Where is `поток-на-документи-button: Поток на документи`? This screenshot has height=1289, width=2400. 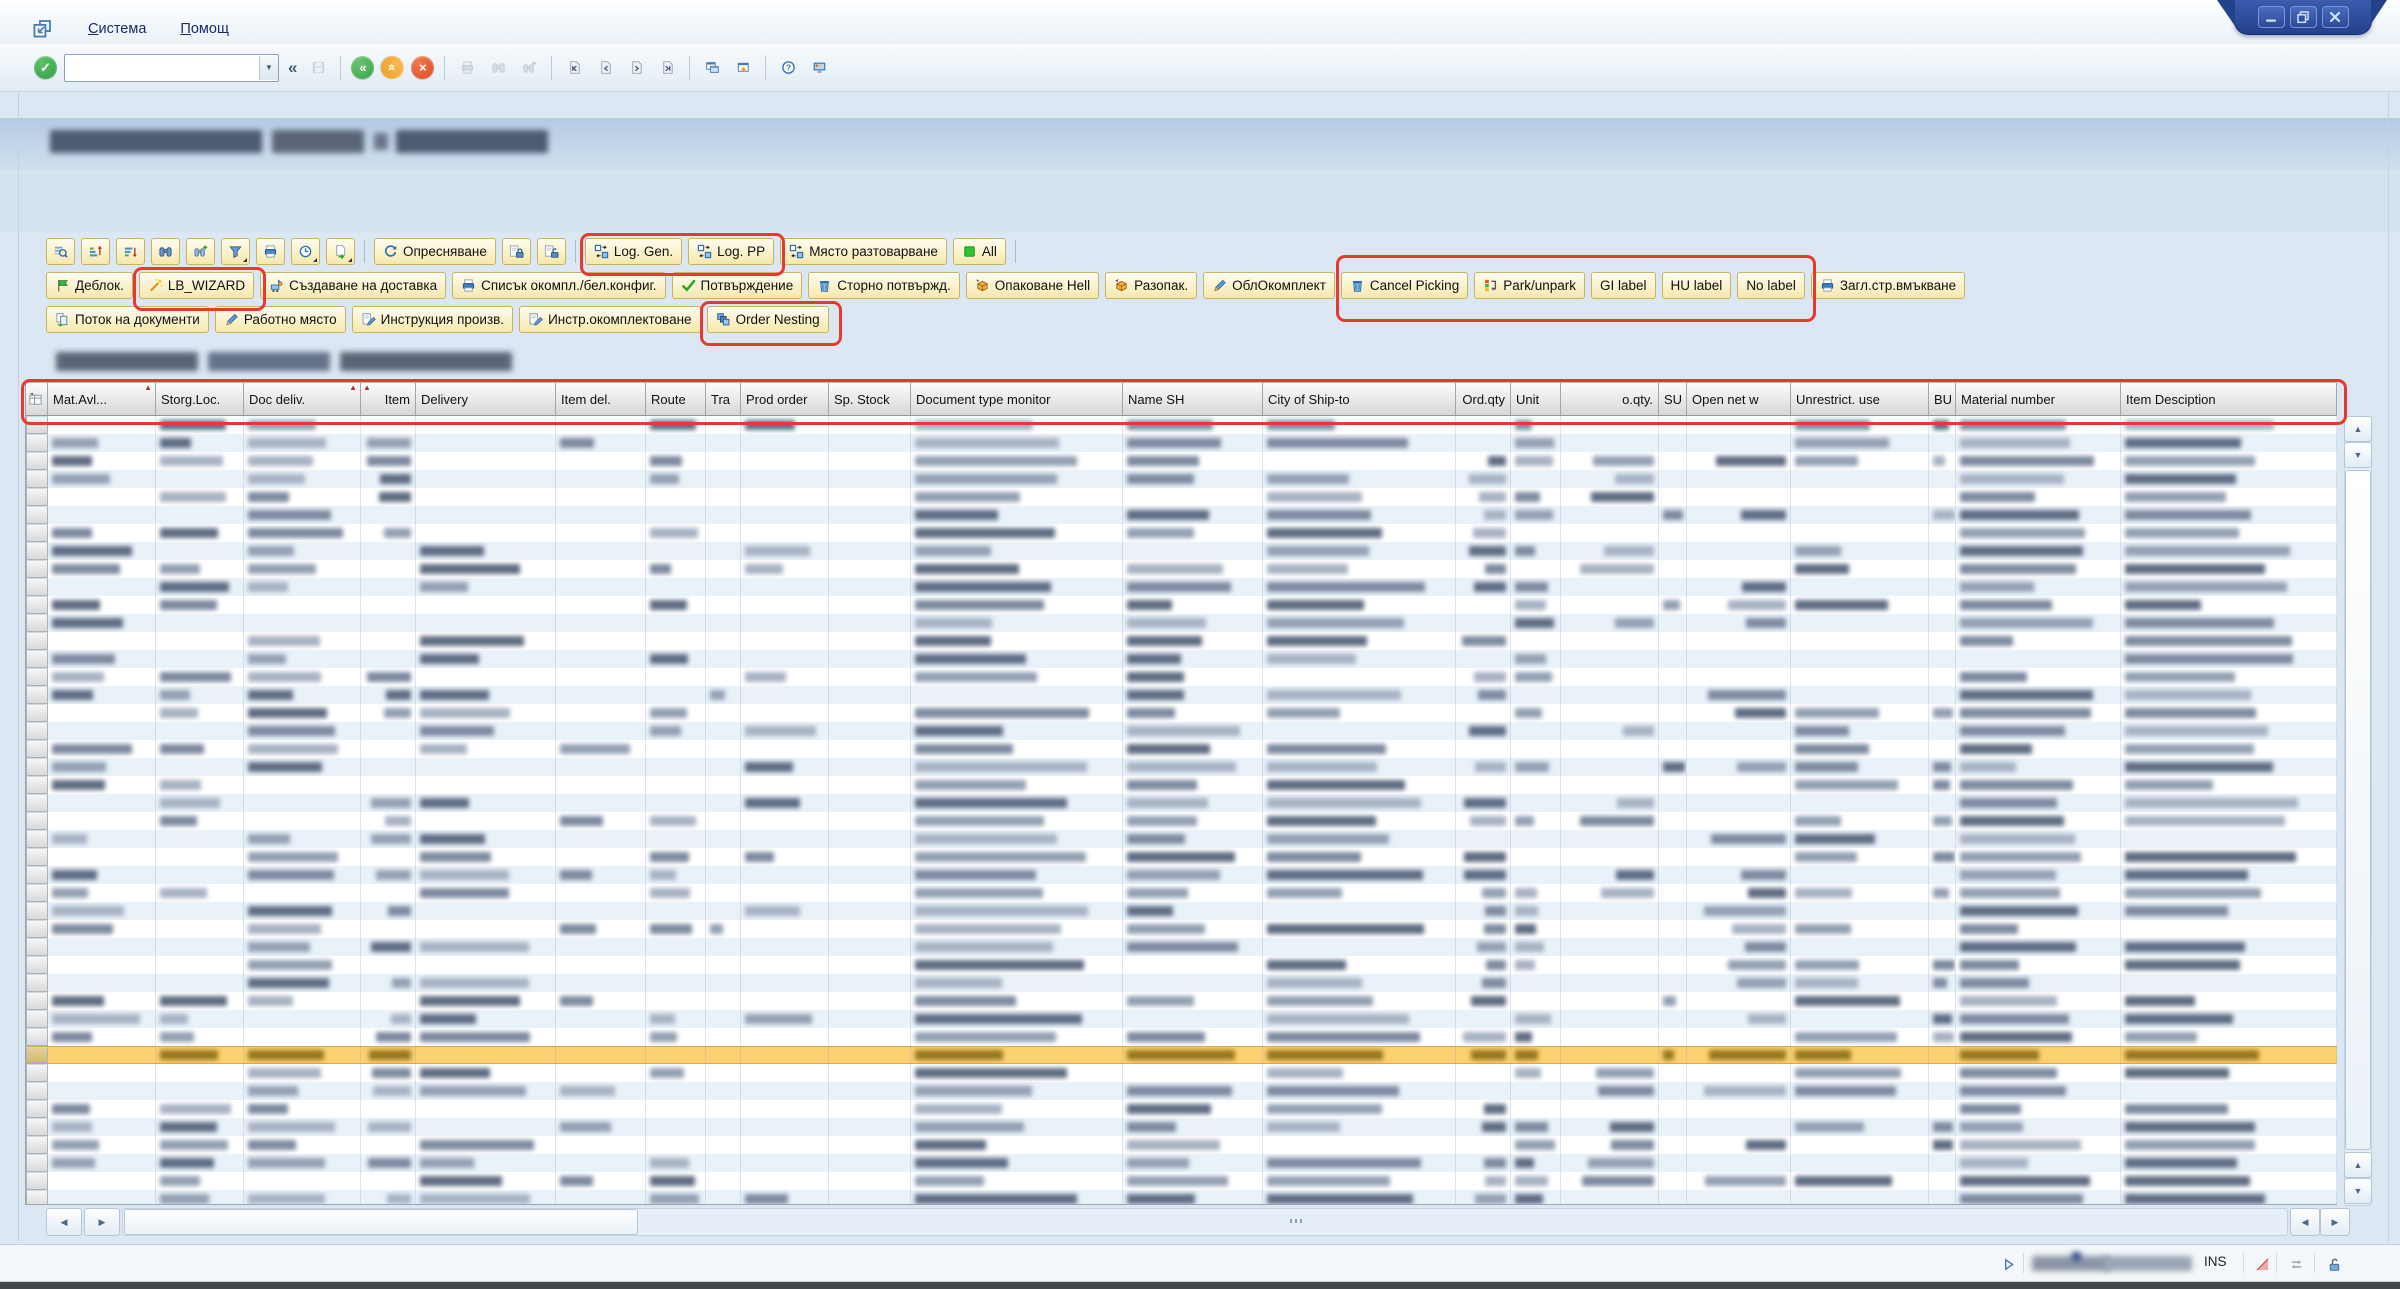 поток-на-документи-button: Поток на документи is located at coordinates (127, 319).